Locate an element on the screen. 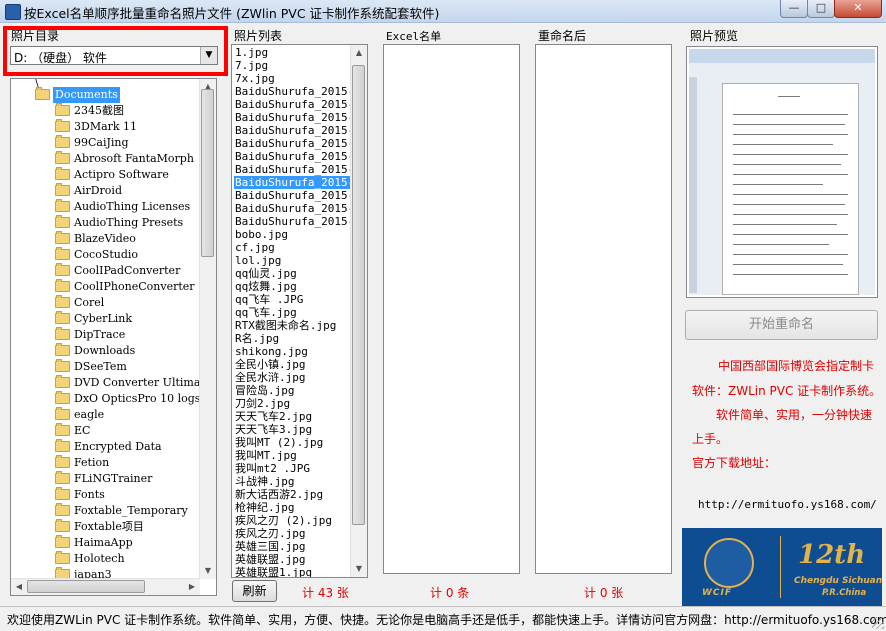 The height and width of the screenshot is (631, 886). list-item: qq飞车 .JPG is located at coordinates (269, 299).